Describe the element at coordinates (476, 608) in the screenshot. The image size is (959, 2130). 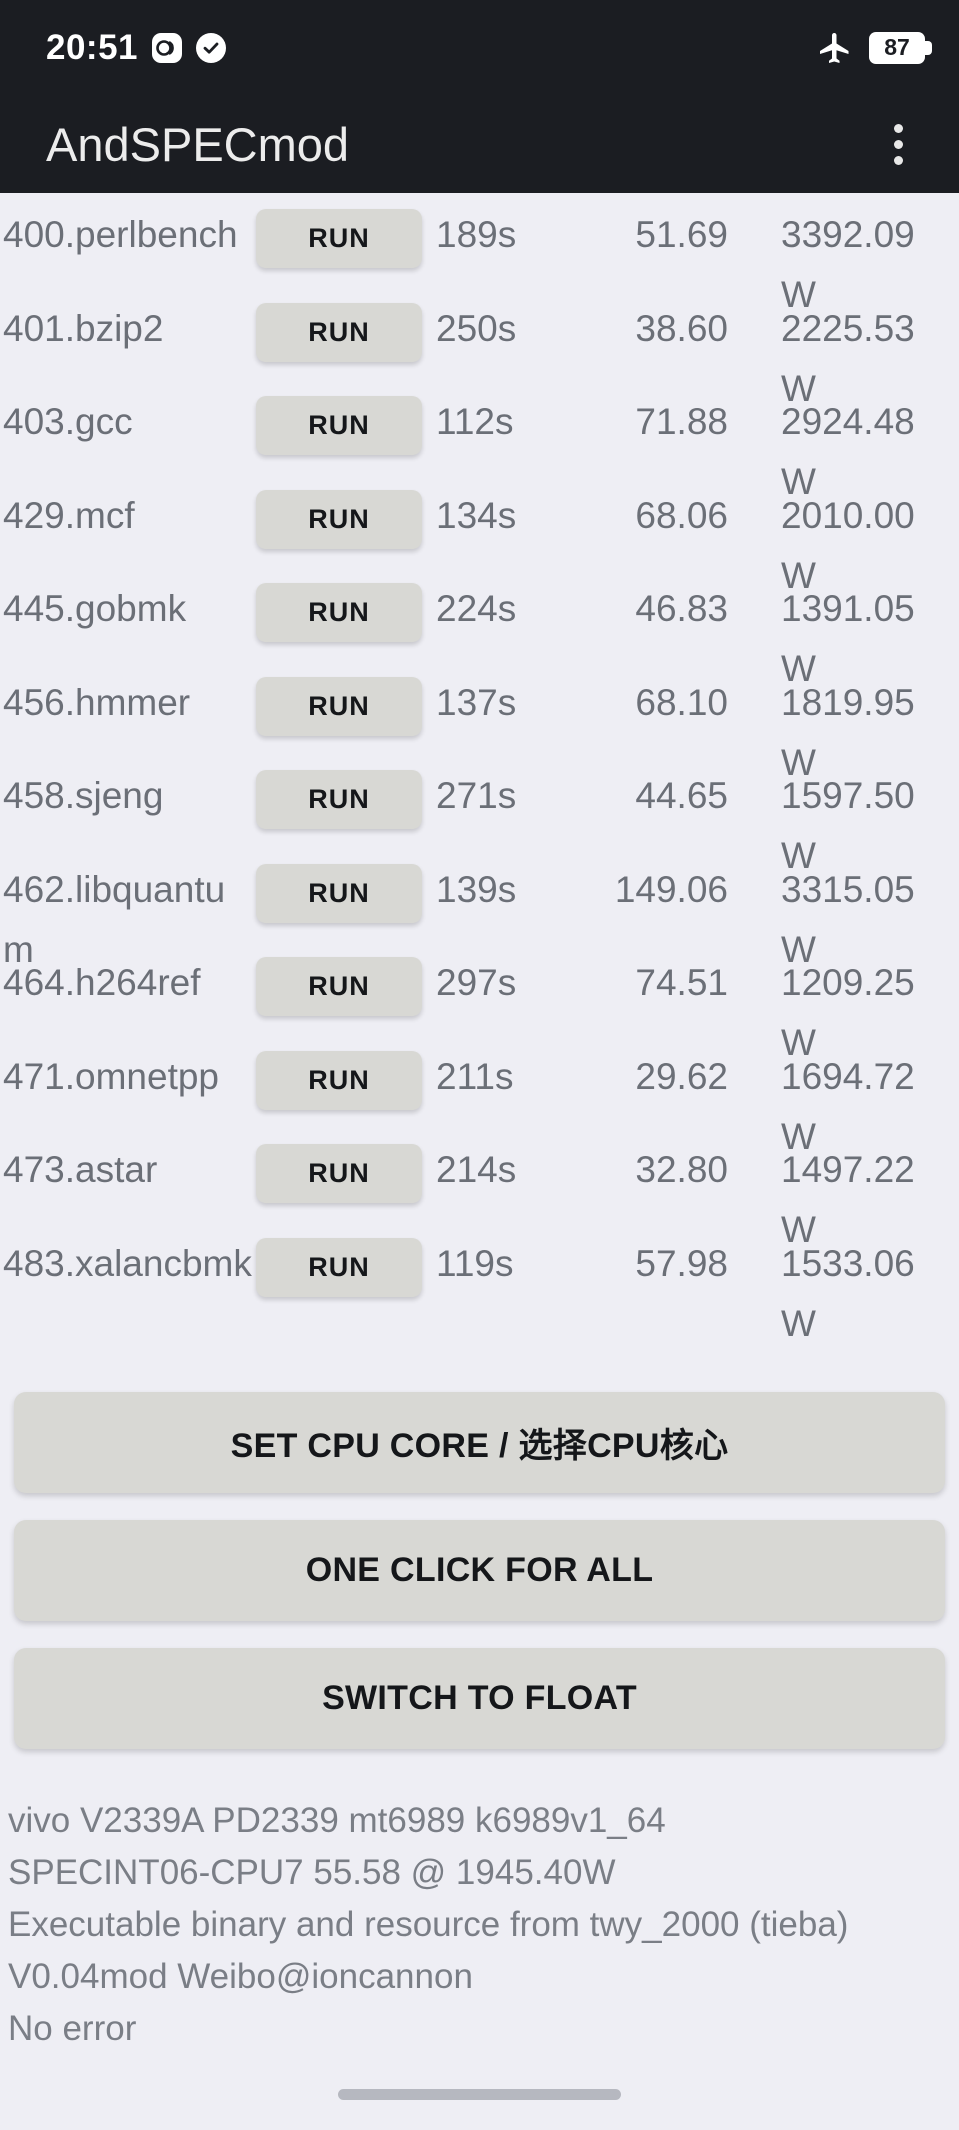
I see `benchmark-time: 224s` at that location.